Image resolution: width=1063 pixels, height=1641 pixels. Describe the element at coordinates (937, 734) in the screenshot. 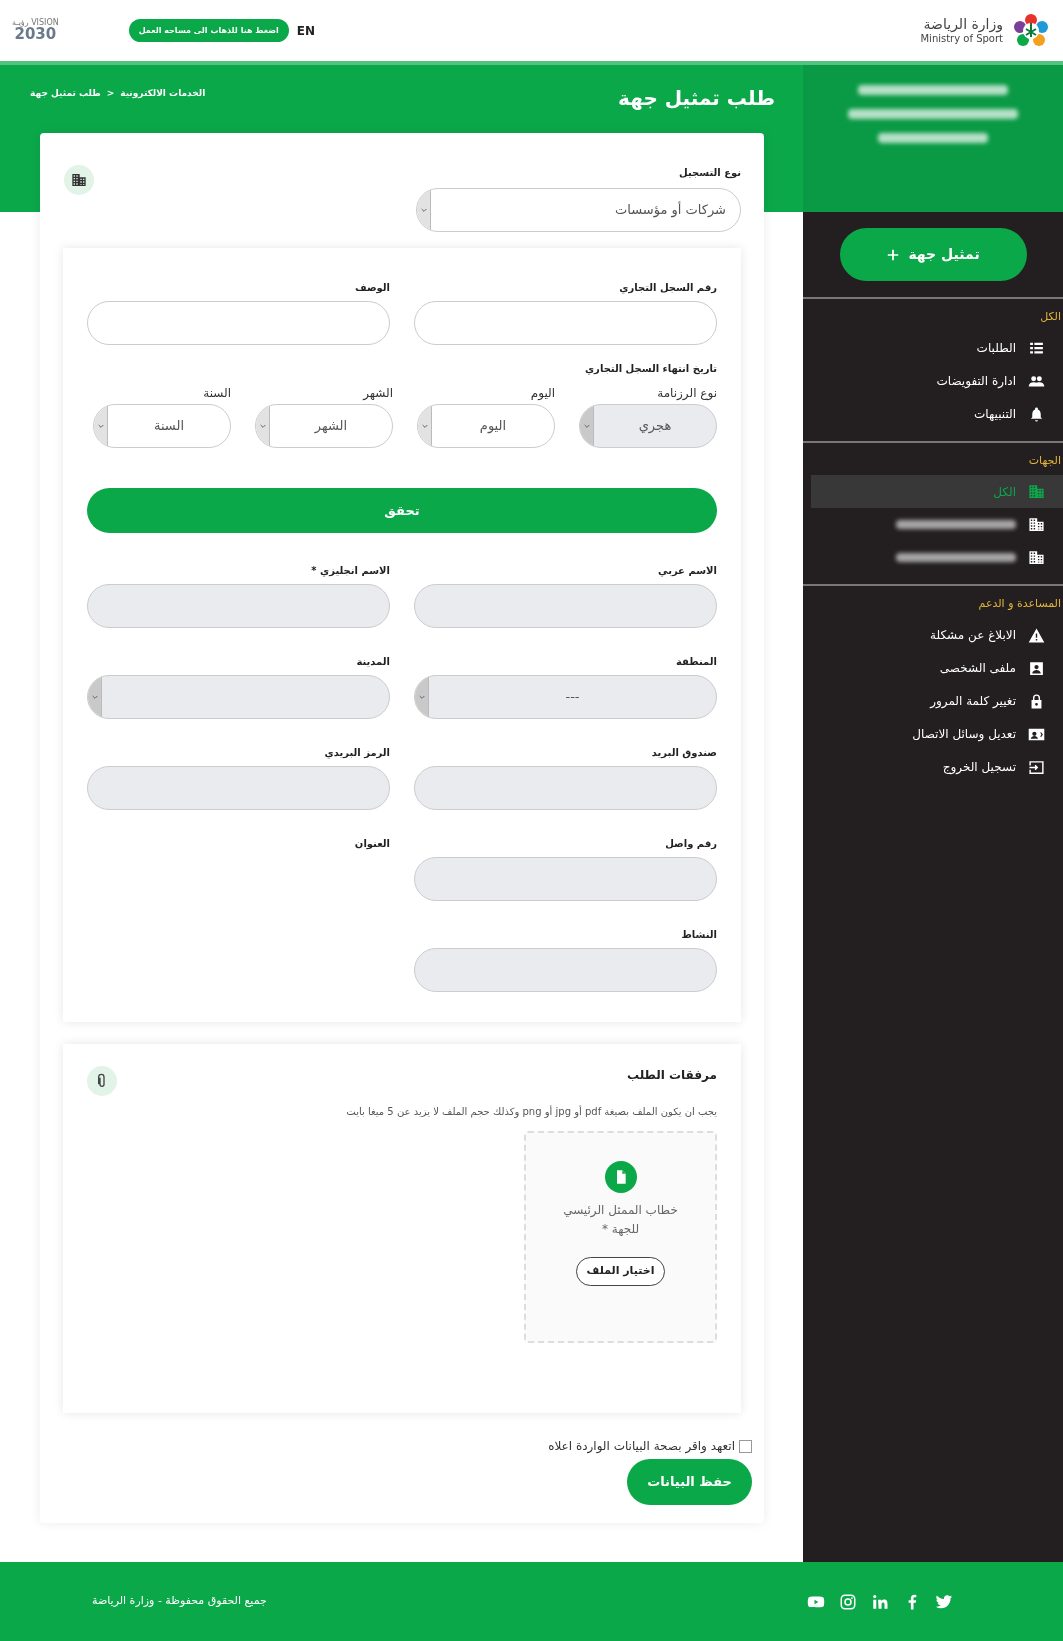

I see `sidebar-menu-item: تعديل وسائل الاتصال` at that location.